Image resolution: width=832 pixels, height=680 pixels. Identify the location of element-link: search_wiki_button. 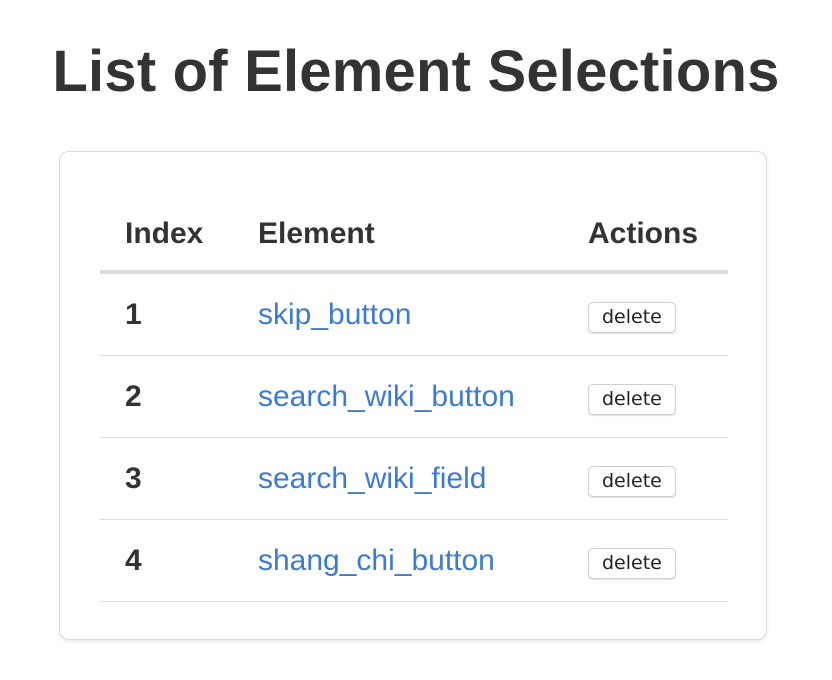
(386, 396).